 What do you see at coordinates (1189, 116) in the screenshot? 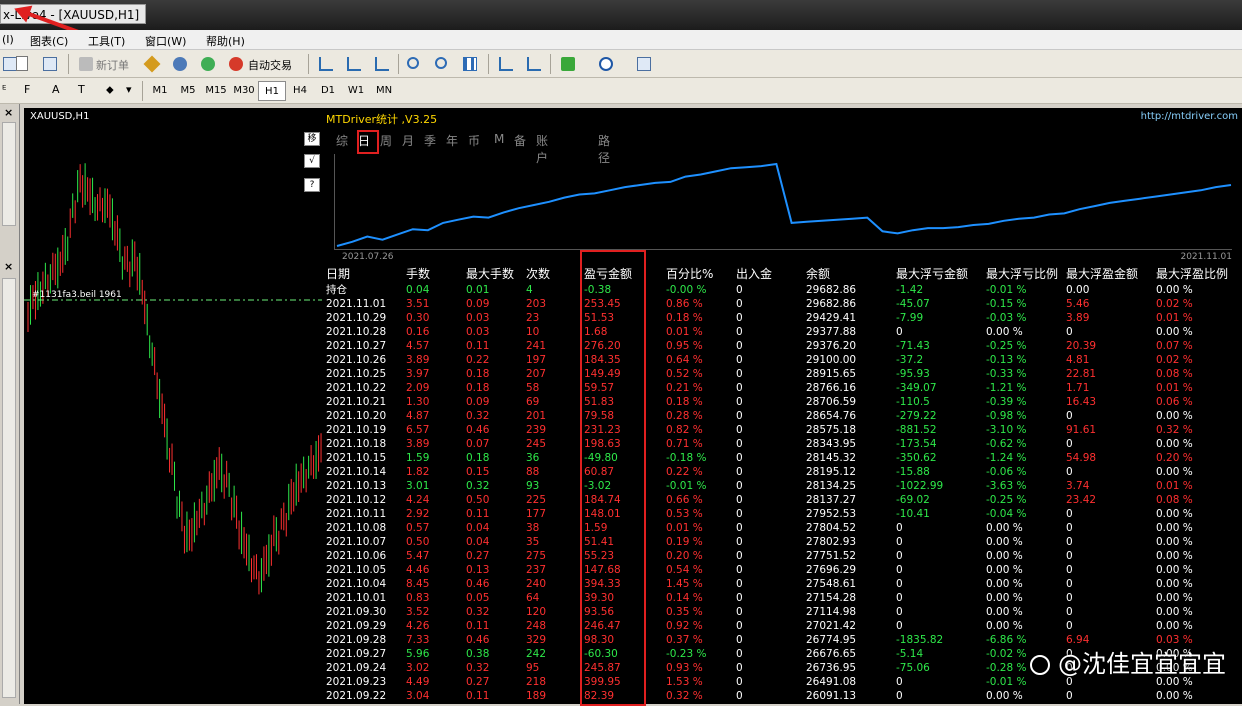
I see `panel-url-link: http://mtdriver.com` at bounding box center [1189, 116].